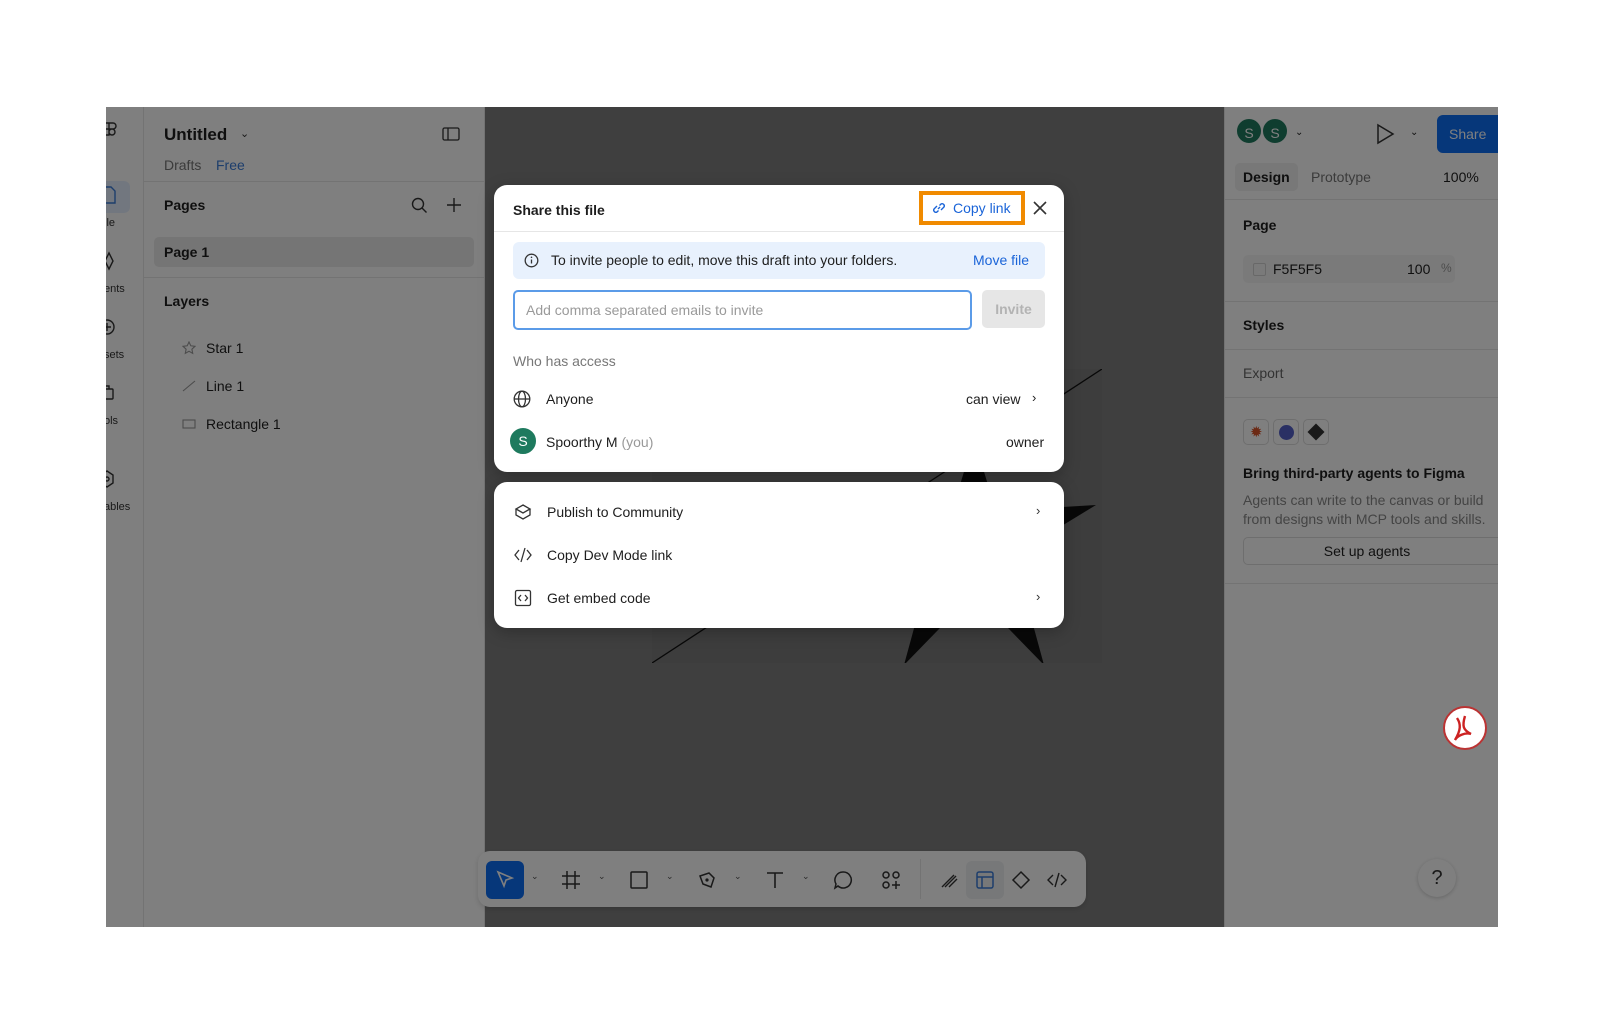 The height and width of the screenshot is (1033, 1600). I want to click on layer-item: Line 1, so click(225, 386).